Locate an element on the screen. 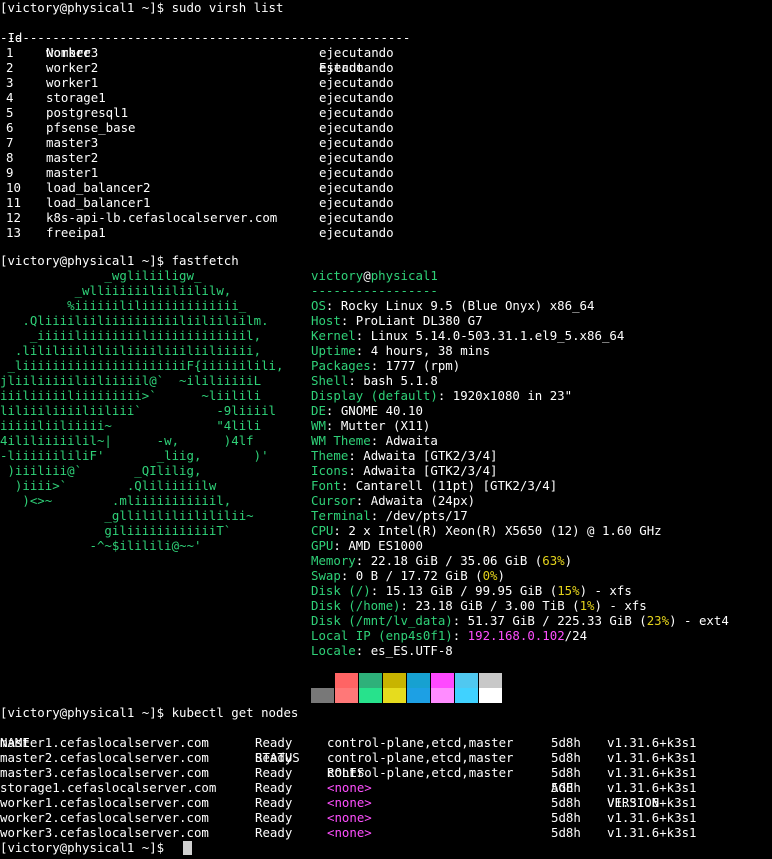 This screenshot has width=772, height=859. logo-line: _iiiiiliiiiiiiiliiiiiiiiiiiiil, is located at coordinates (131, 335).